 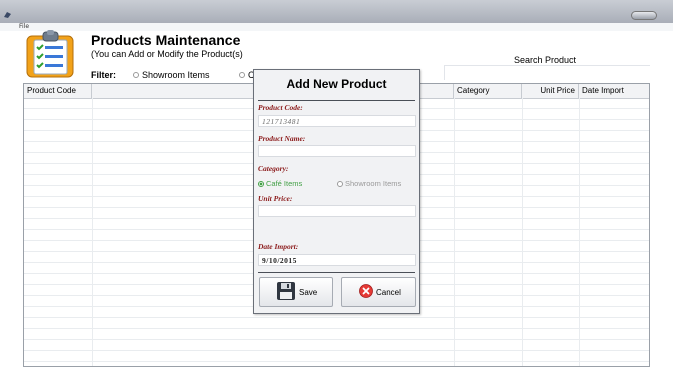 I want to click on search-label: Search Product, so click(x=545, y=60).